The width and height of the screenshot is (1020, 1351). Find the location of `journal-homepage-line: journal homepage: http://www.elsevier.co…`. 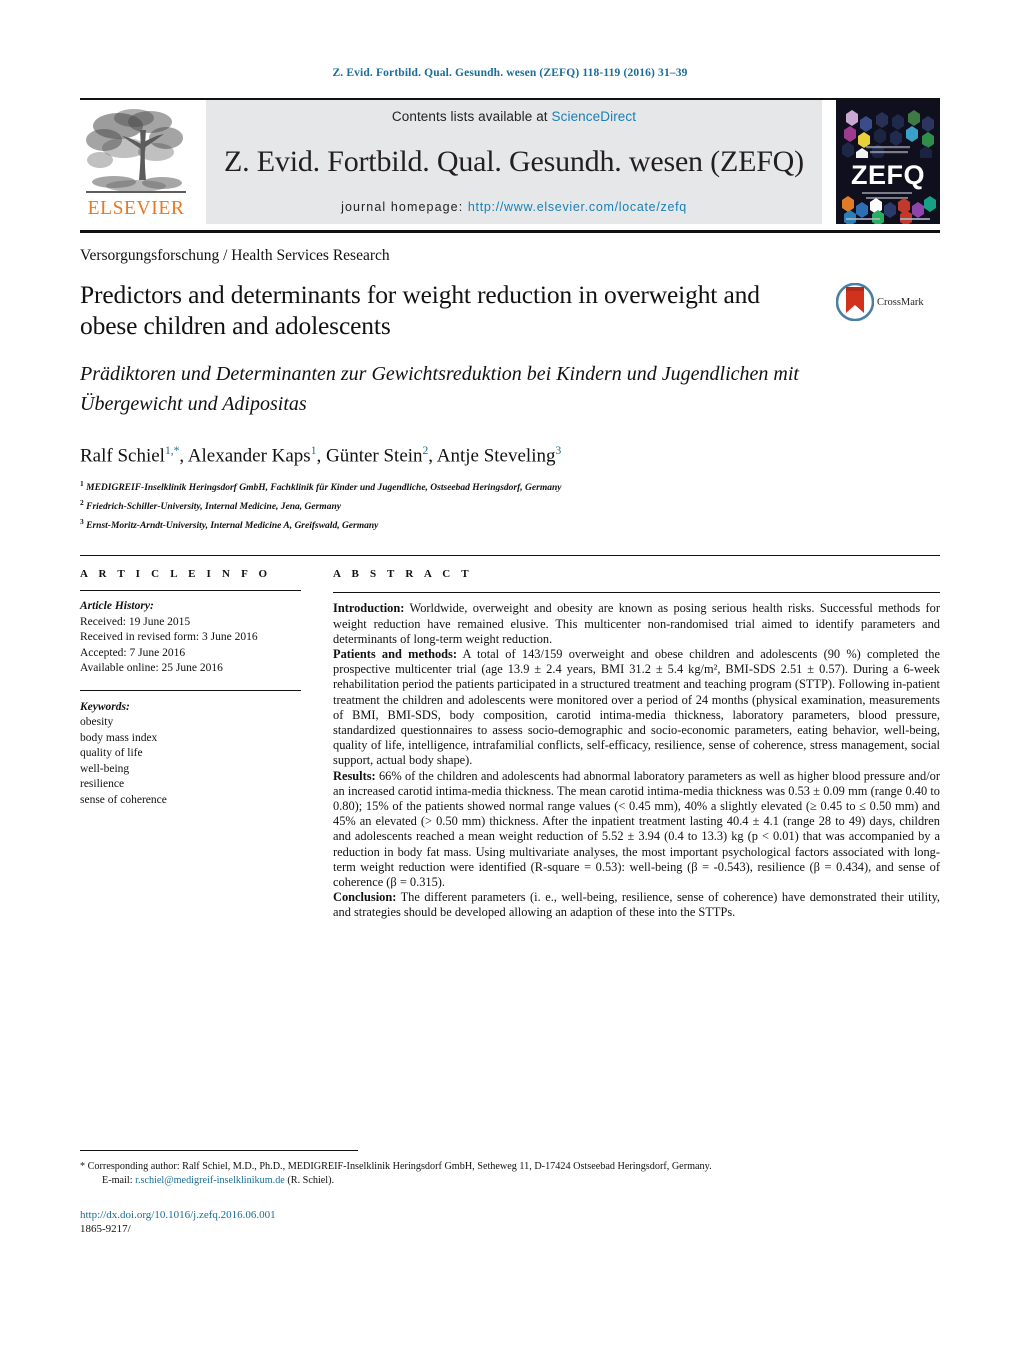

journal-homepage-line: journal homepage: http://www.elsevier.co… is located at coordinates (514, 207).